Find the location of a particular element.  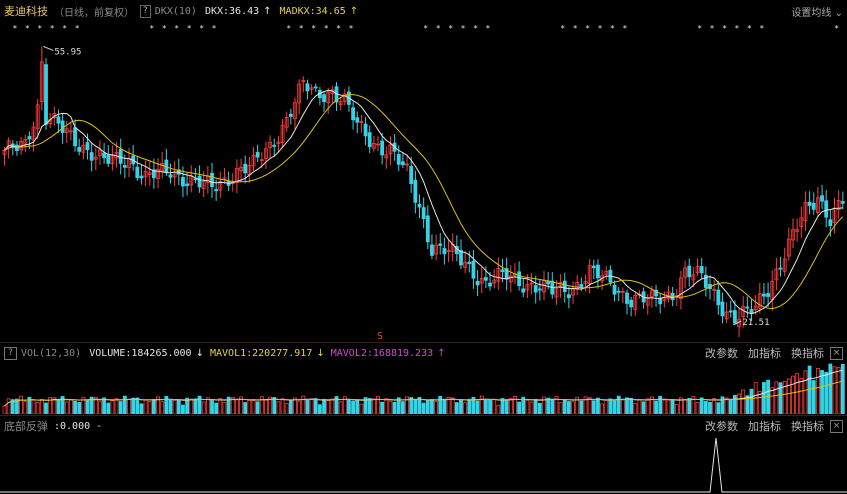

volume-add-indicator-button: 加指标 is located at coordinates (764, 353).